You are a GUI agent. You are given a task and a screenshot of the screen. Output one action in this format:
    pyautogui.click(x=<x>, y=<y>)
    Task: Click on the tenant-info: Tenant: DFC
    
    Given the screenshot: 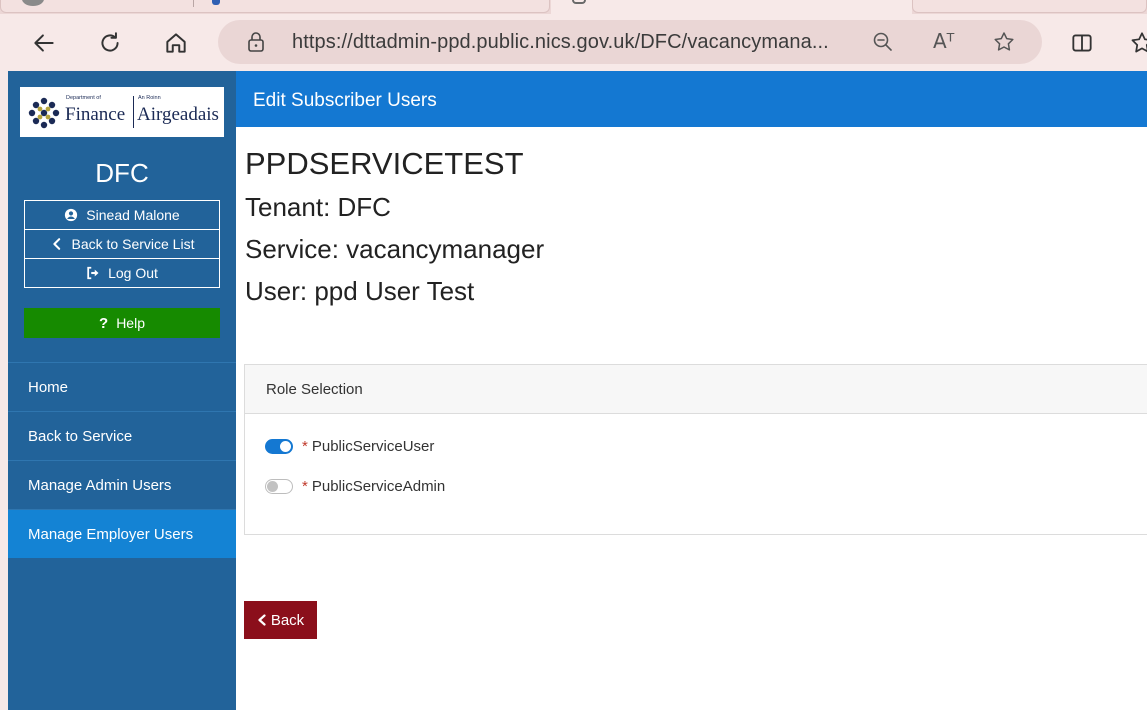 What is the action you would take?
    pyautogui.click(x=318, y=207)
    